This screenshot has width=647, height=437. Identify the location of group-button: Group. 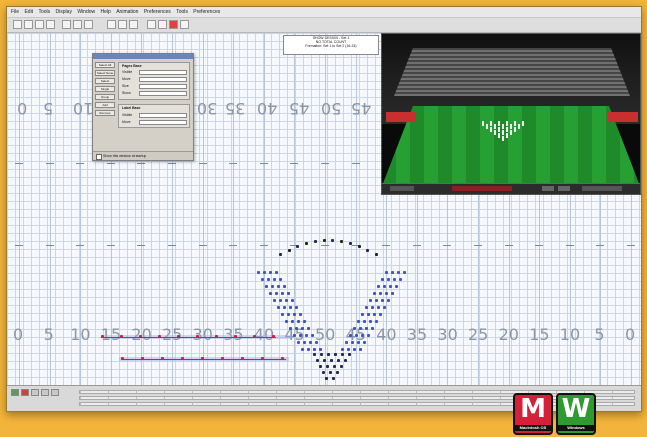
(105, 97).